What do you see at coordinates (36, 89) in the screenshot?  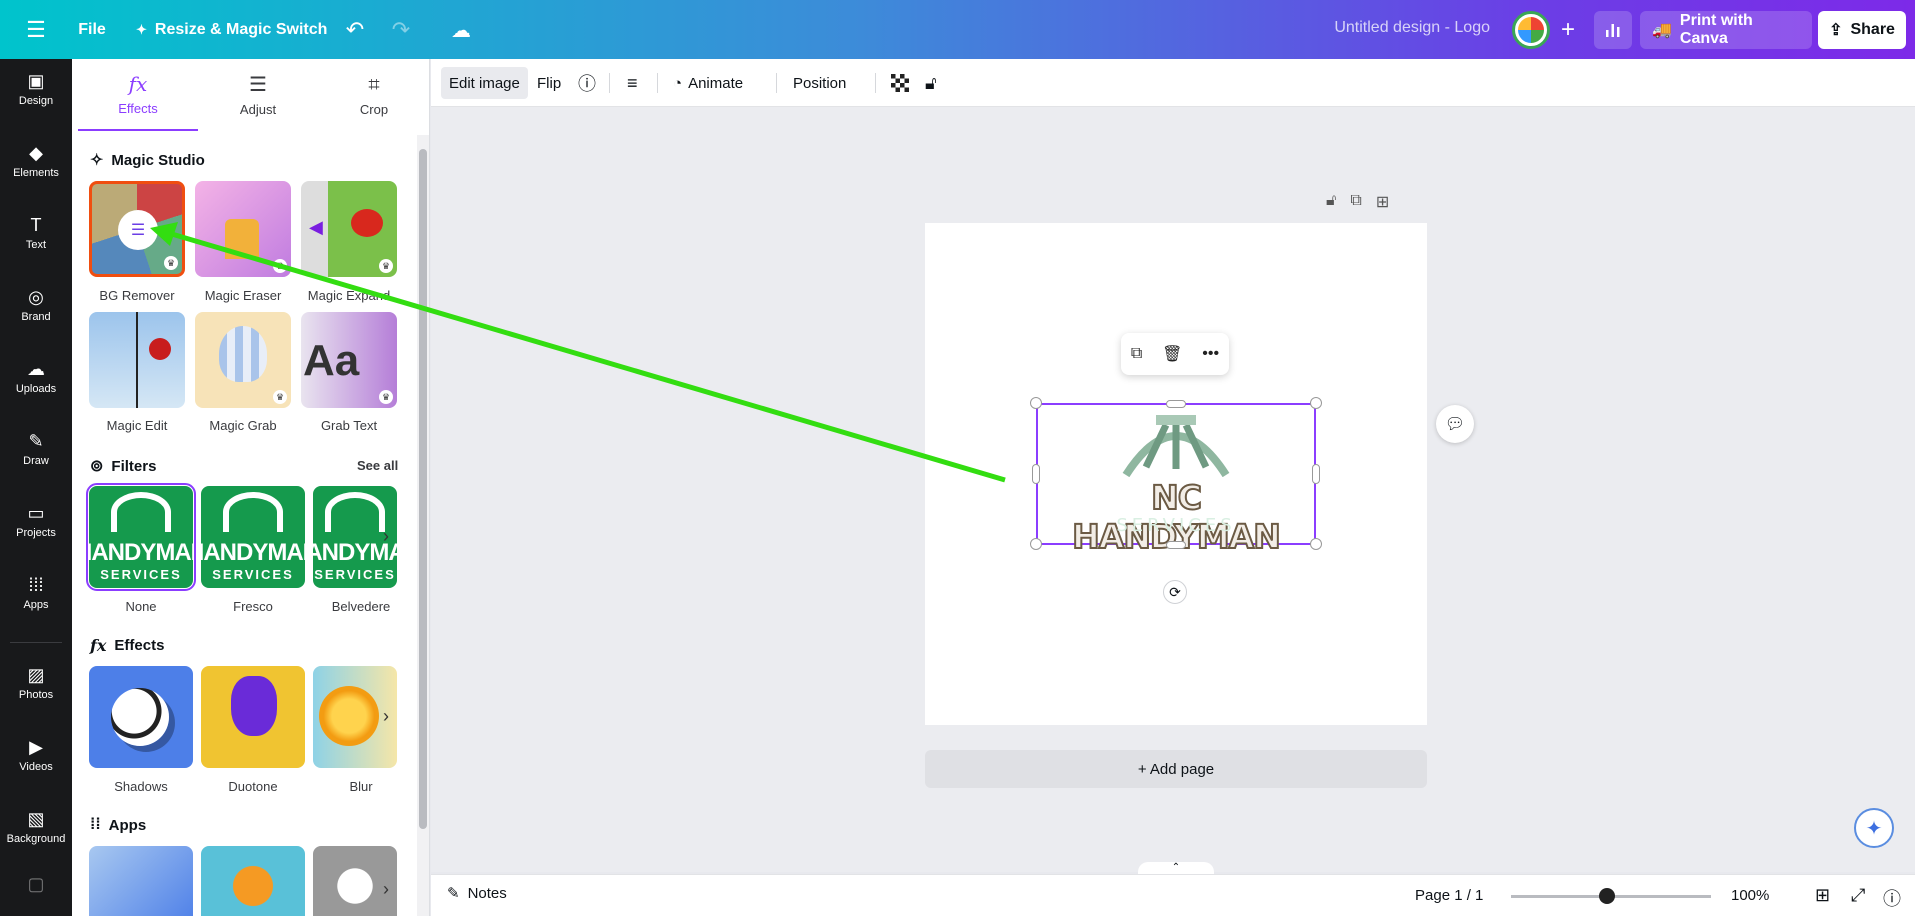 I see `rail-item-design: ▣ Design` at bounding box center [36, 89].